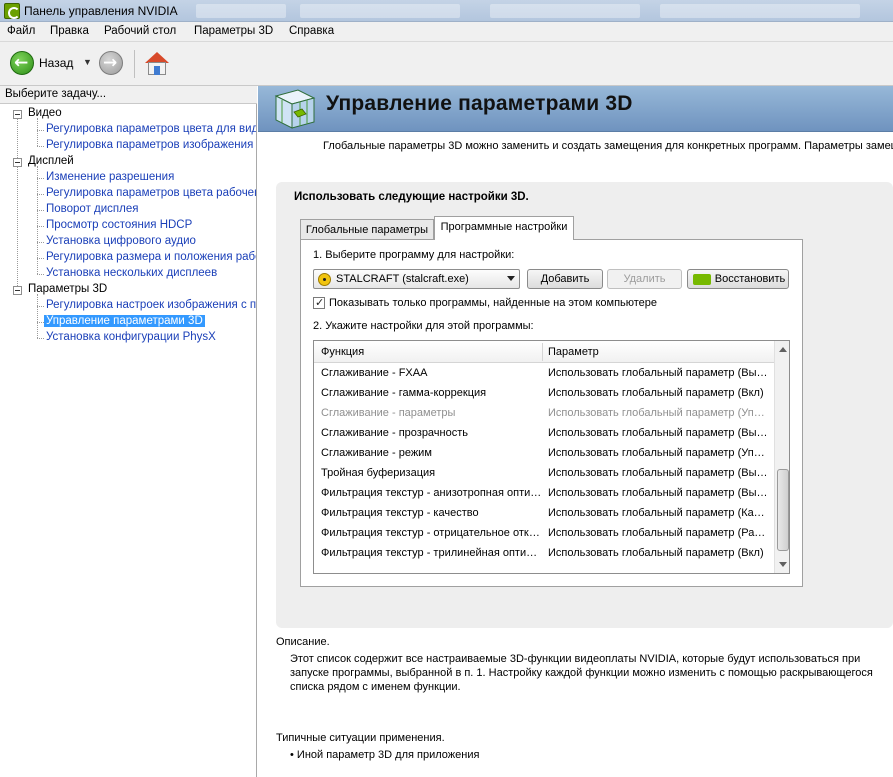 The height and width of the screenshot is (777, 893). I want to click on add-program-button: Добавить, so click(565, 279).